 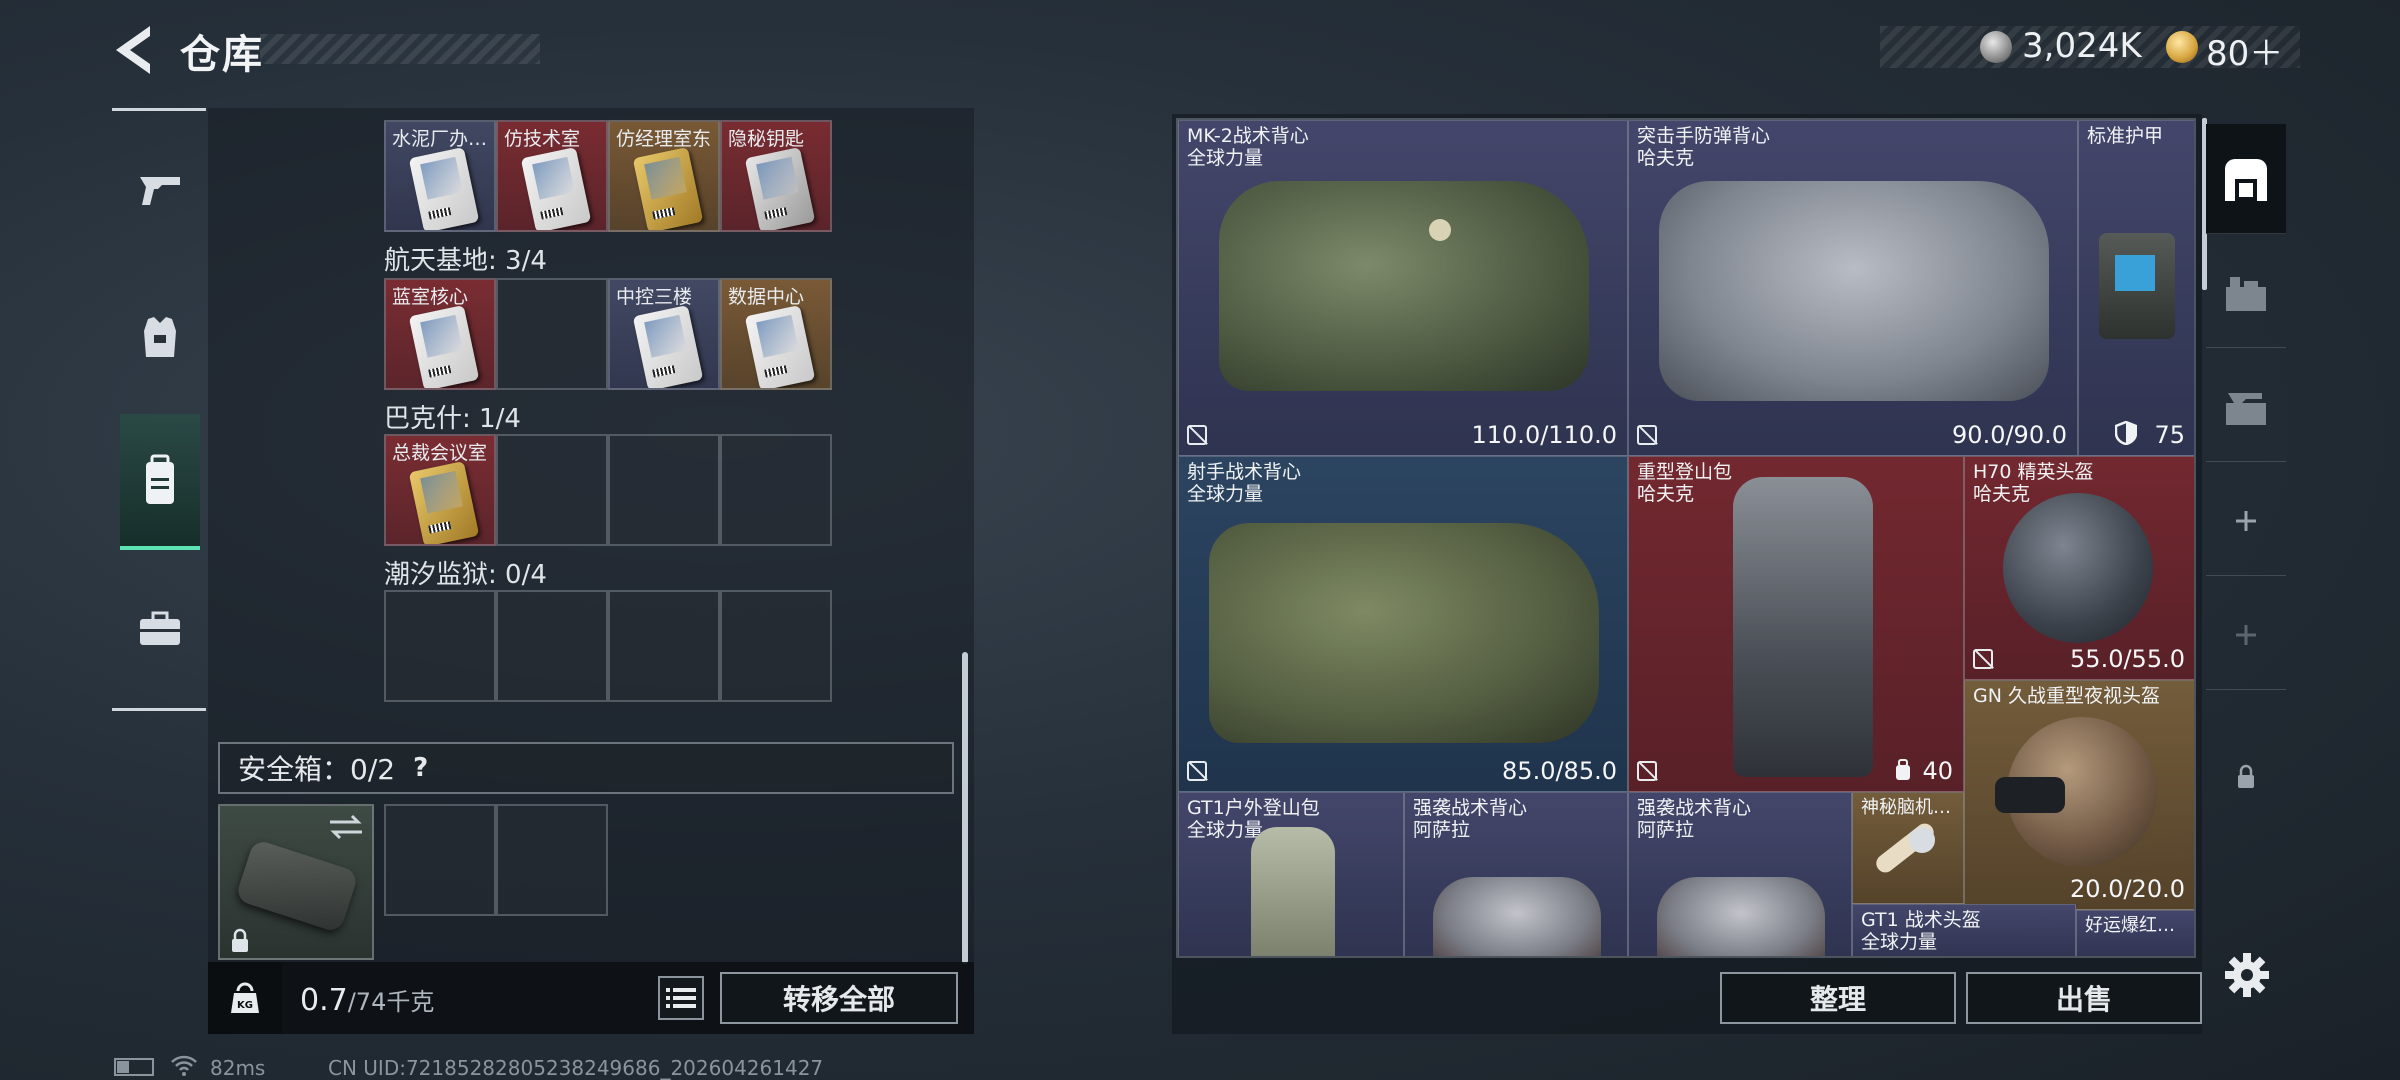 What do you see at coordinates (2079, 795) in the screenshot?
I see `item-gn-nv-helmet: GN 久战重型夜视头盔 20.0/20.0` at bounding box center [2079, 795].